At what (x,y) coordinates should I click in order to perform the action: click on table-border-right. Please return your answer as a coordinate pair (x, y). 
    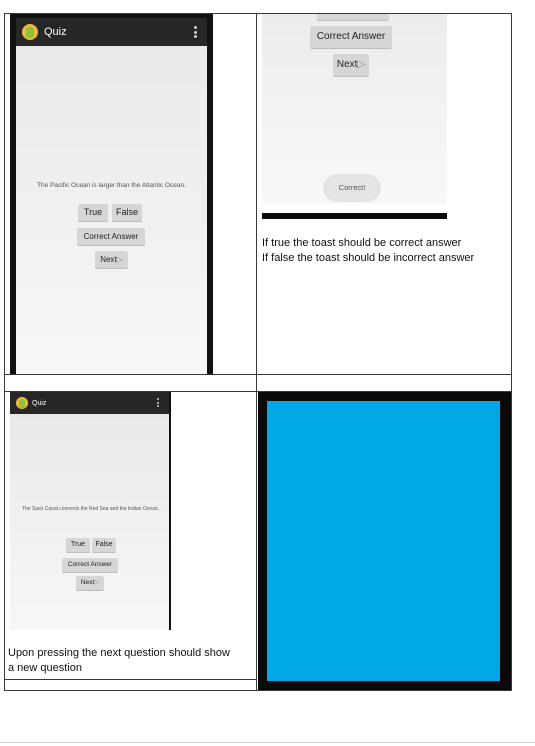
    Looking at the image, I should click on (511, 352).